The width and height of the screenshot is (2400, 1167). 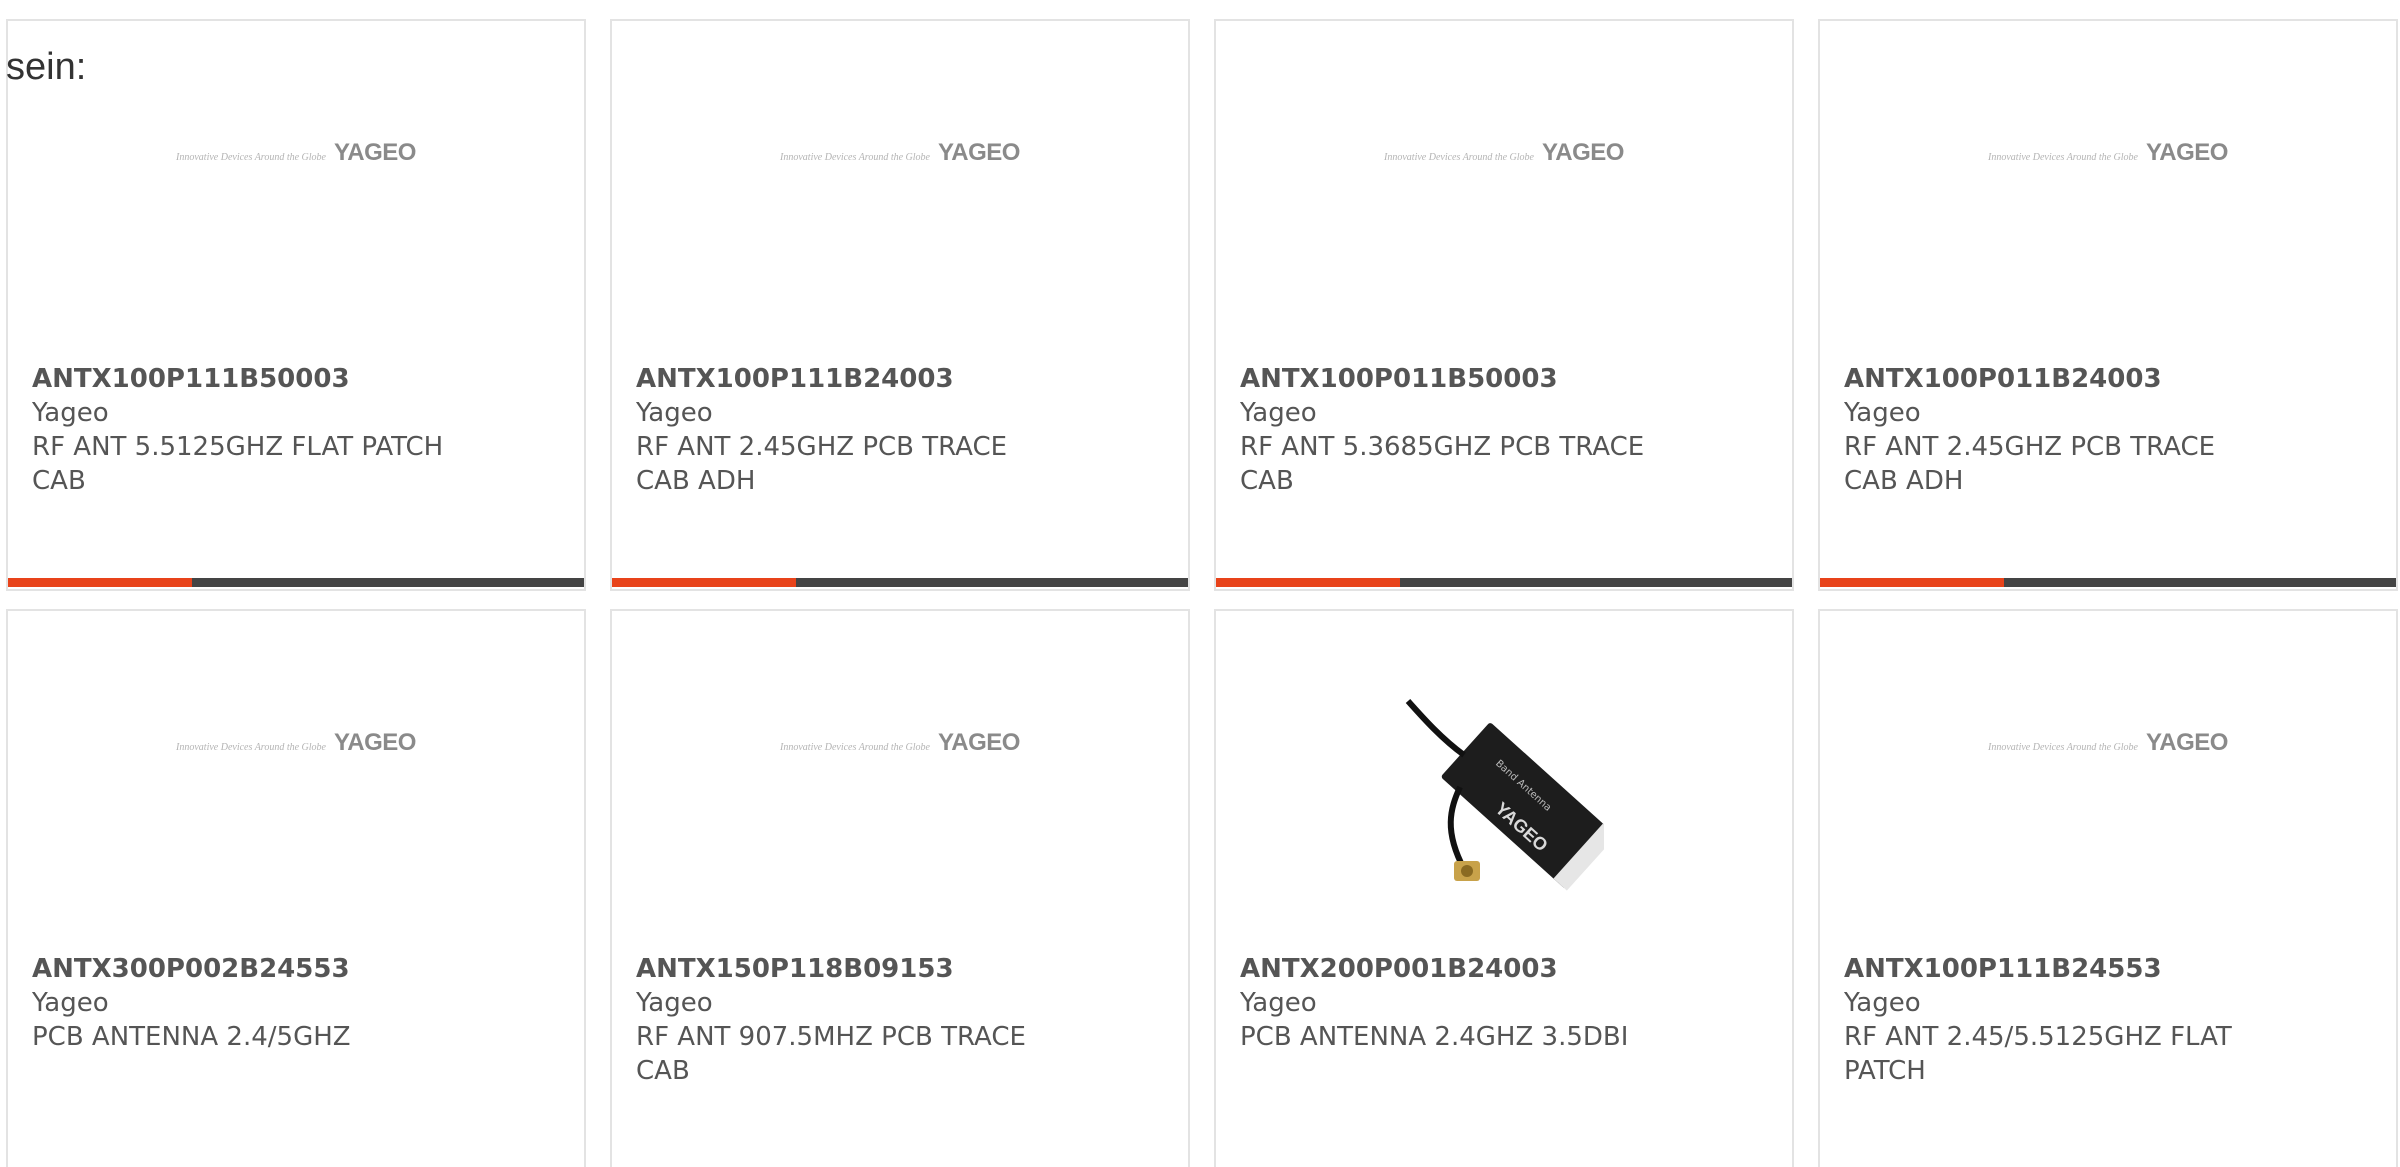 What do you see at coordinates (1442, 464) in the screenshot?
I see `description: RF ANT 5.3685GHZ PCB TRACE CAB` at bounding box center [1442, 464].